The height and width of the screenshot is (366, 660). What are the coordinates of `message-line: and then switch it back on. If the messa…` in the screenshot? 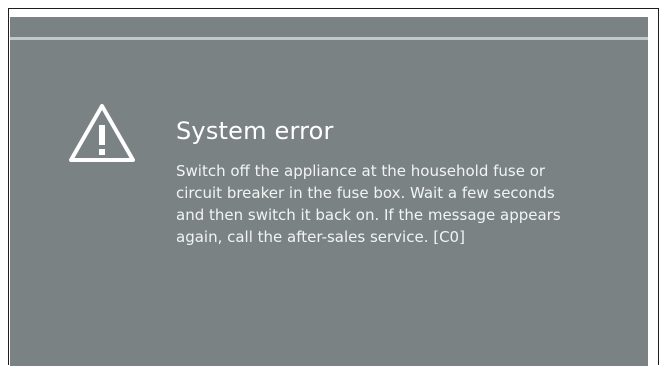 It's located at (368, 215).